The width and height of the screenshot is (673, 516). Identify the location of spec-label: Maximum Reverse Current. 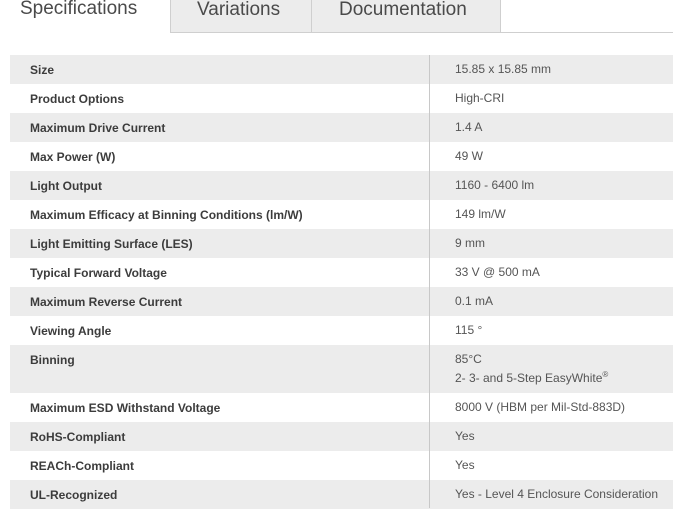
(106, 302).